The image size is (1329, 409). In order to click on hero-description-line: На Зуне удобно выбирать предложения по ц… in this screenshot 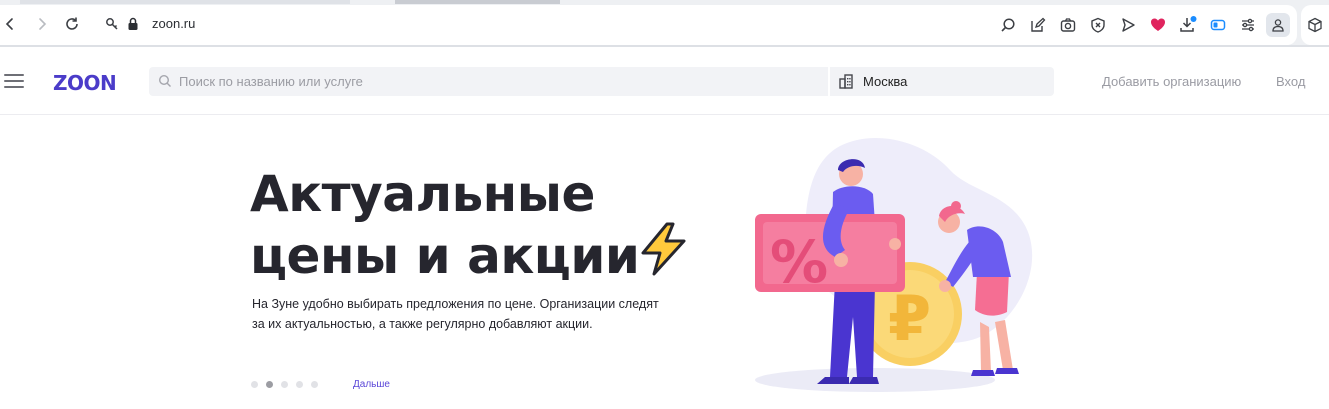, I will do `click(455, 304)`.